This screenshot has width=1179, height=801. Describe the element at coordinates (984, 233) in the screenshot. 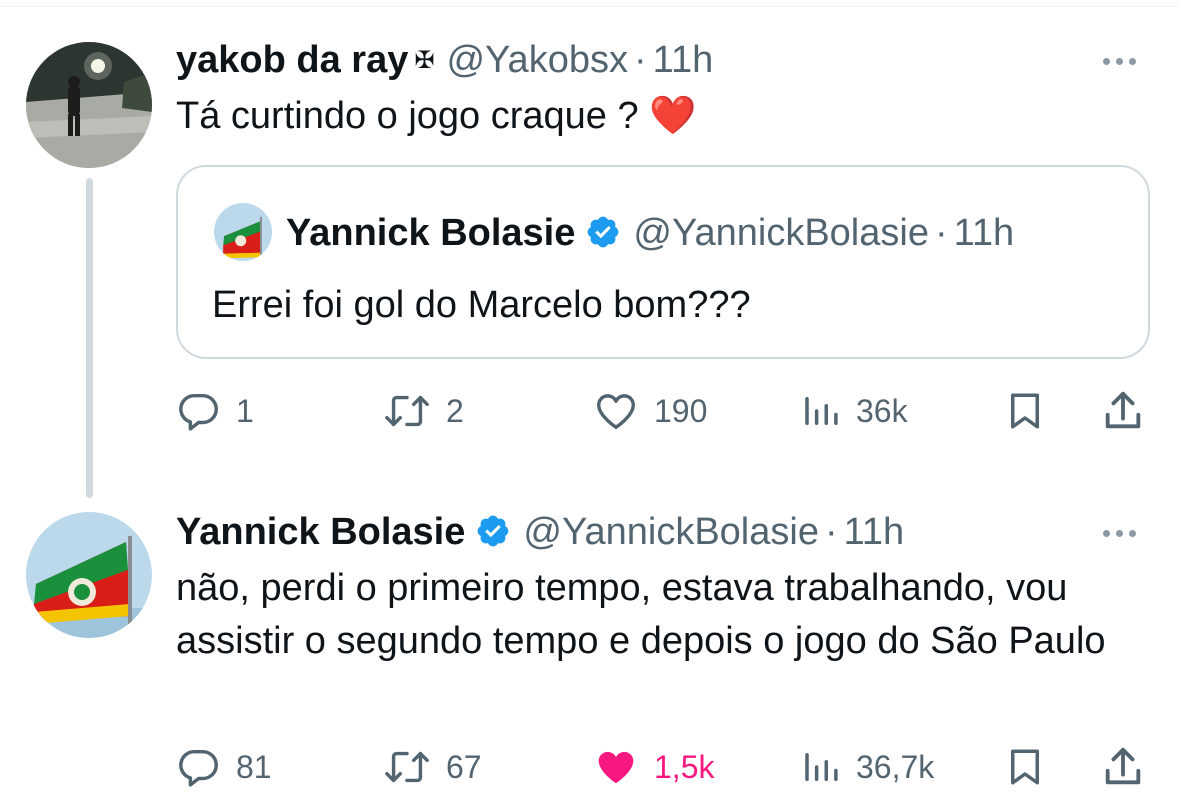

I see `quoted-timestamp: 11h` at that location.